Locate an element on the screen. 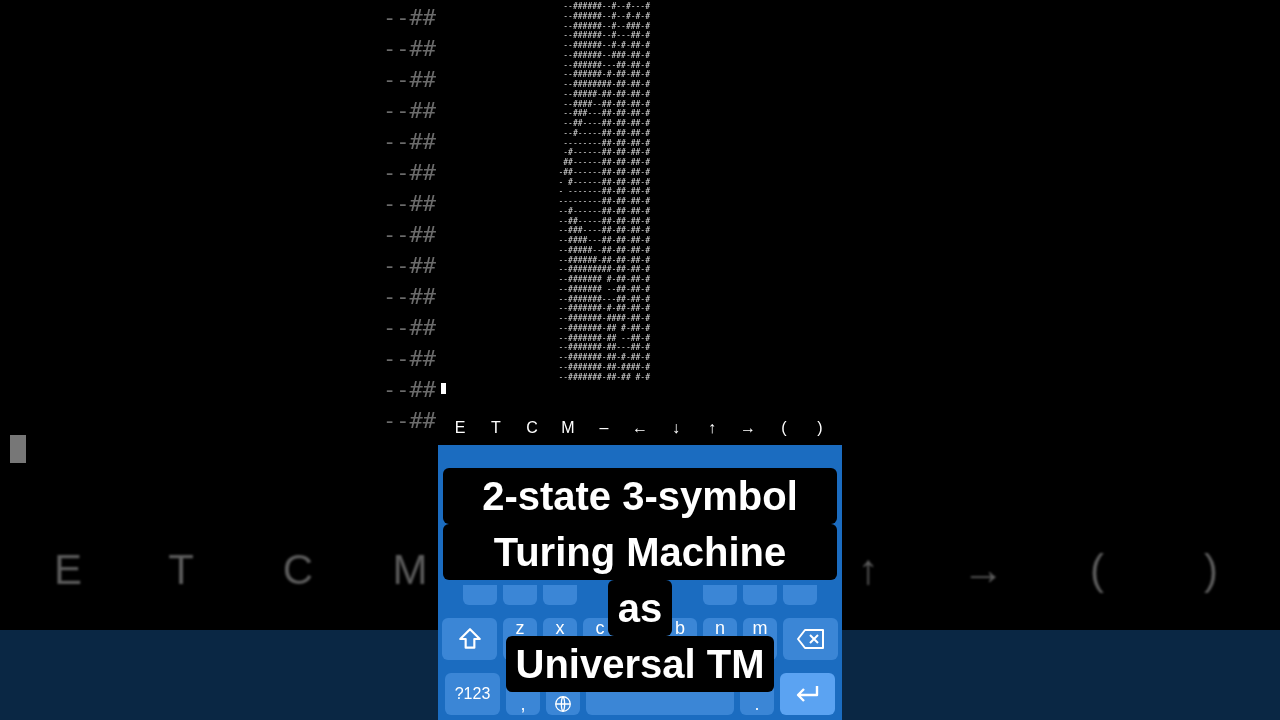 The height and width of the screenshot is (720, 1280). terminal-line: --#######-##---##-# is located at coordinates (604, 348).